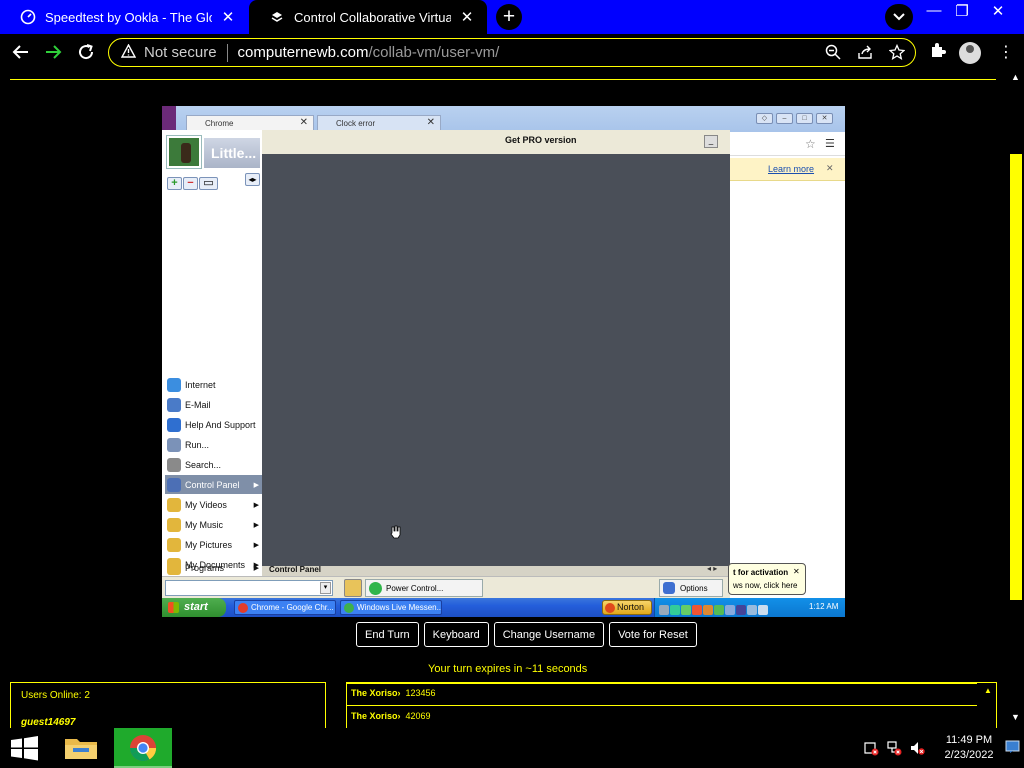 This screenshot has width=1024, height=768. What do you see at coordinates (252, 179) in the screenshot?
I see `collapse-icon: ◂▸` at bounding box center [252, 179].